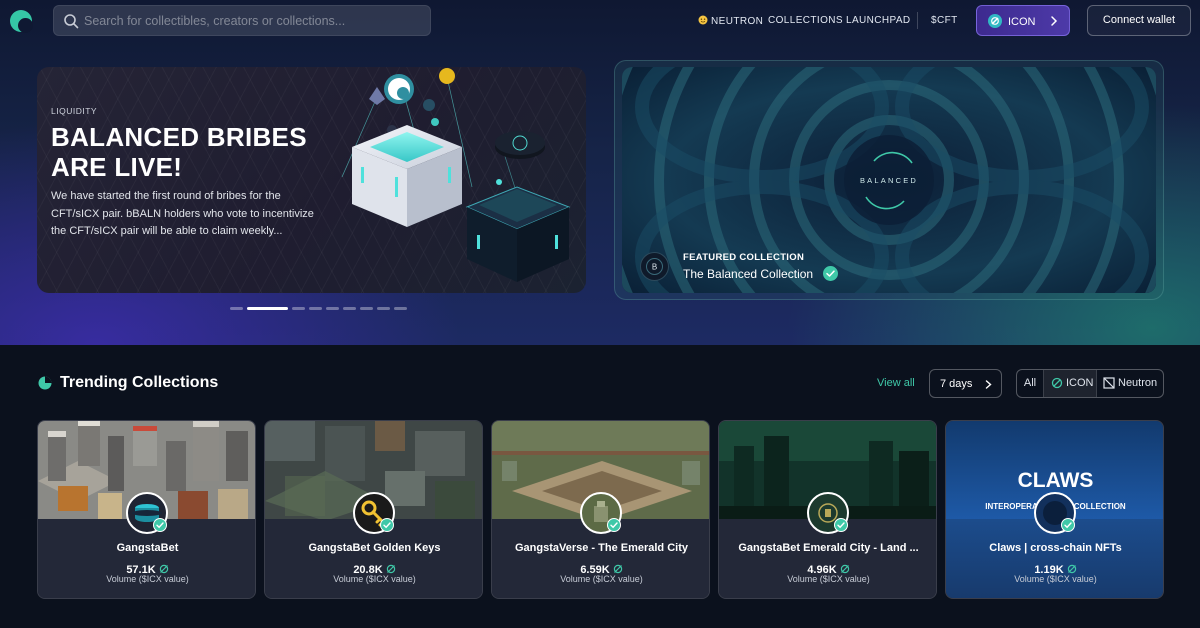  I want to click on period-label: 7 days, so click(956, 384).